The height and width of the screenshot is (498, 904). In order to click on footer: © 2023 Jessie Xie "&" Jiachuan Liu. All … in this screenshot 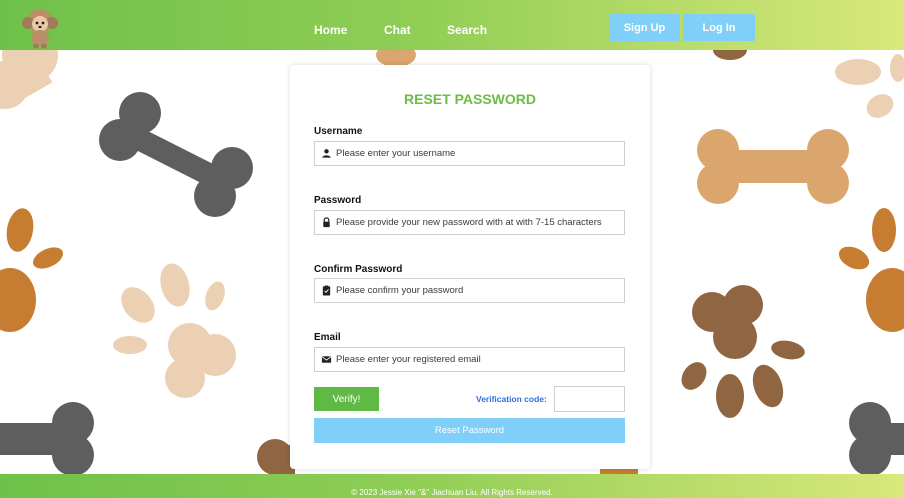, I will do `click(452, 486)`.